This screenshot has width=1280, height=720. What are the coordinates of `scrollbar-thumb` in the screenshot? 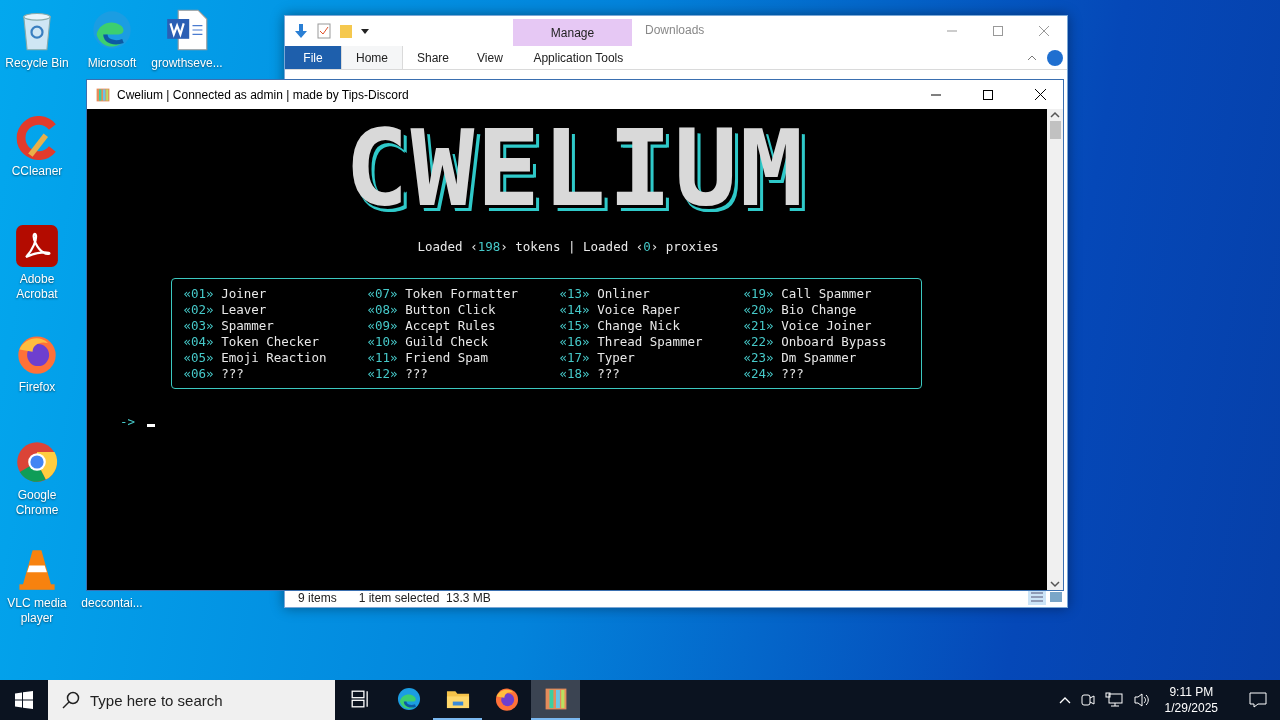 It's located at (1055, 130).